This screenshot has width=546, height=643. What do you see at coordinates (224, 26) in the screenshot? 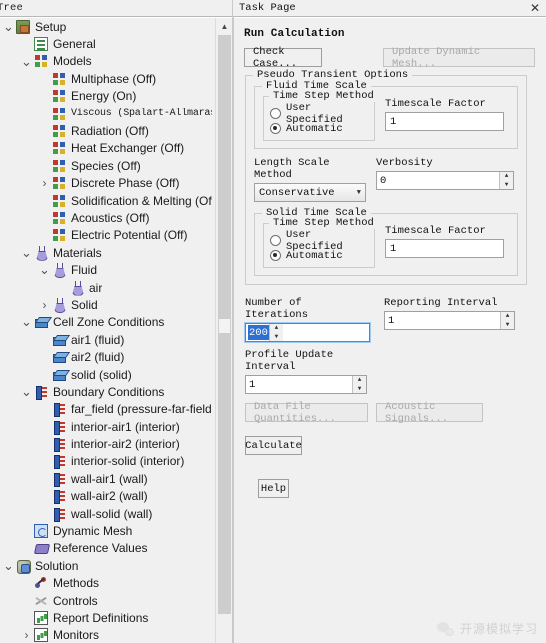
I see `scroll-up-arrow-icon: ▲` at bounding box center [224, 26].